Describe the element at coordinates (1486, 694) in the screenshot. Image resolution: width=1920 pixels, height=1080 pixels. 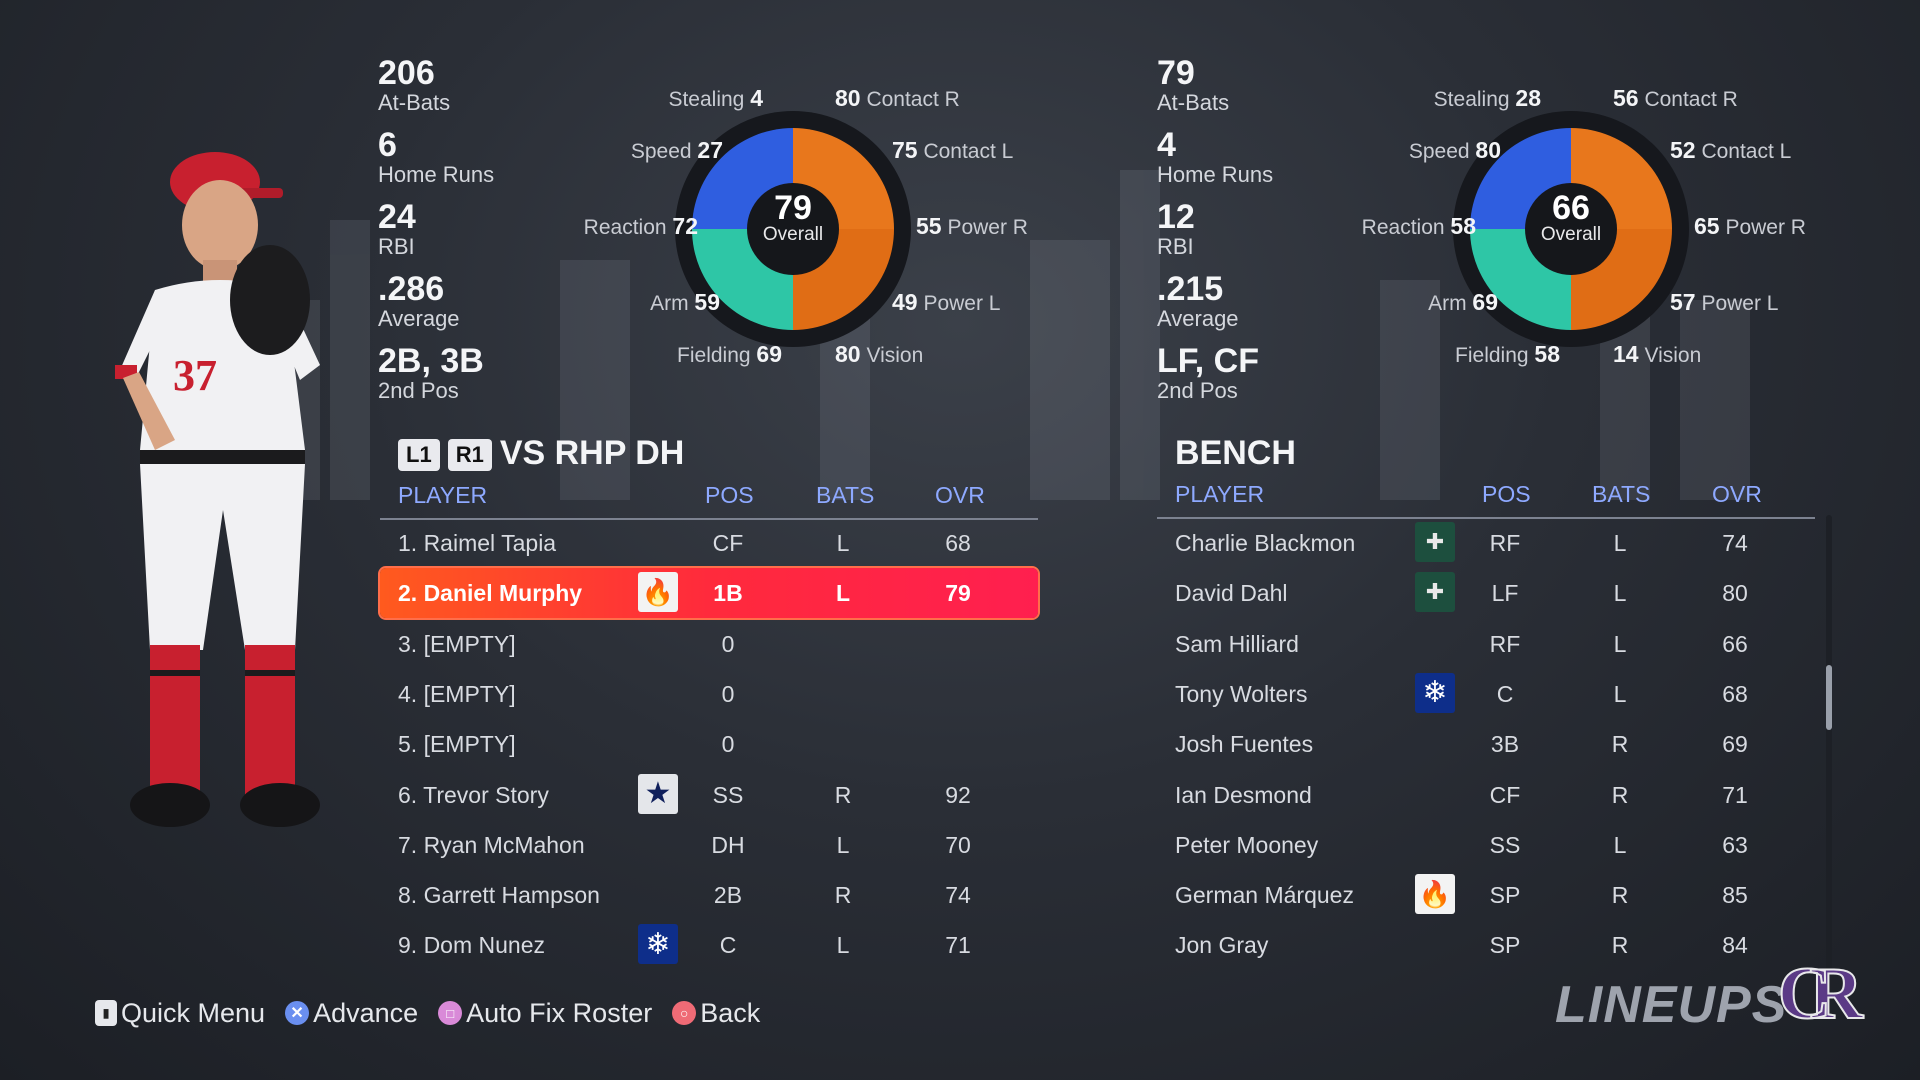
I see `bench-row: Tony Wolters C L 68 ❄` at that location.